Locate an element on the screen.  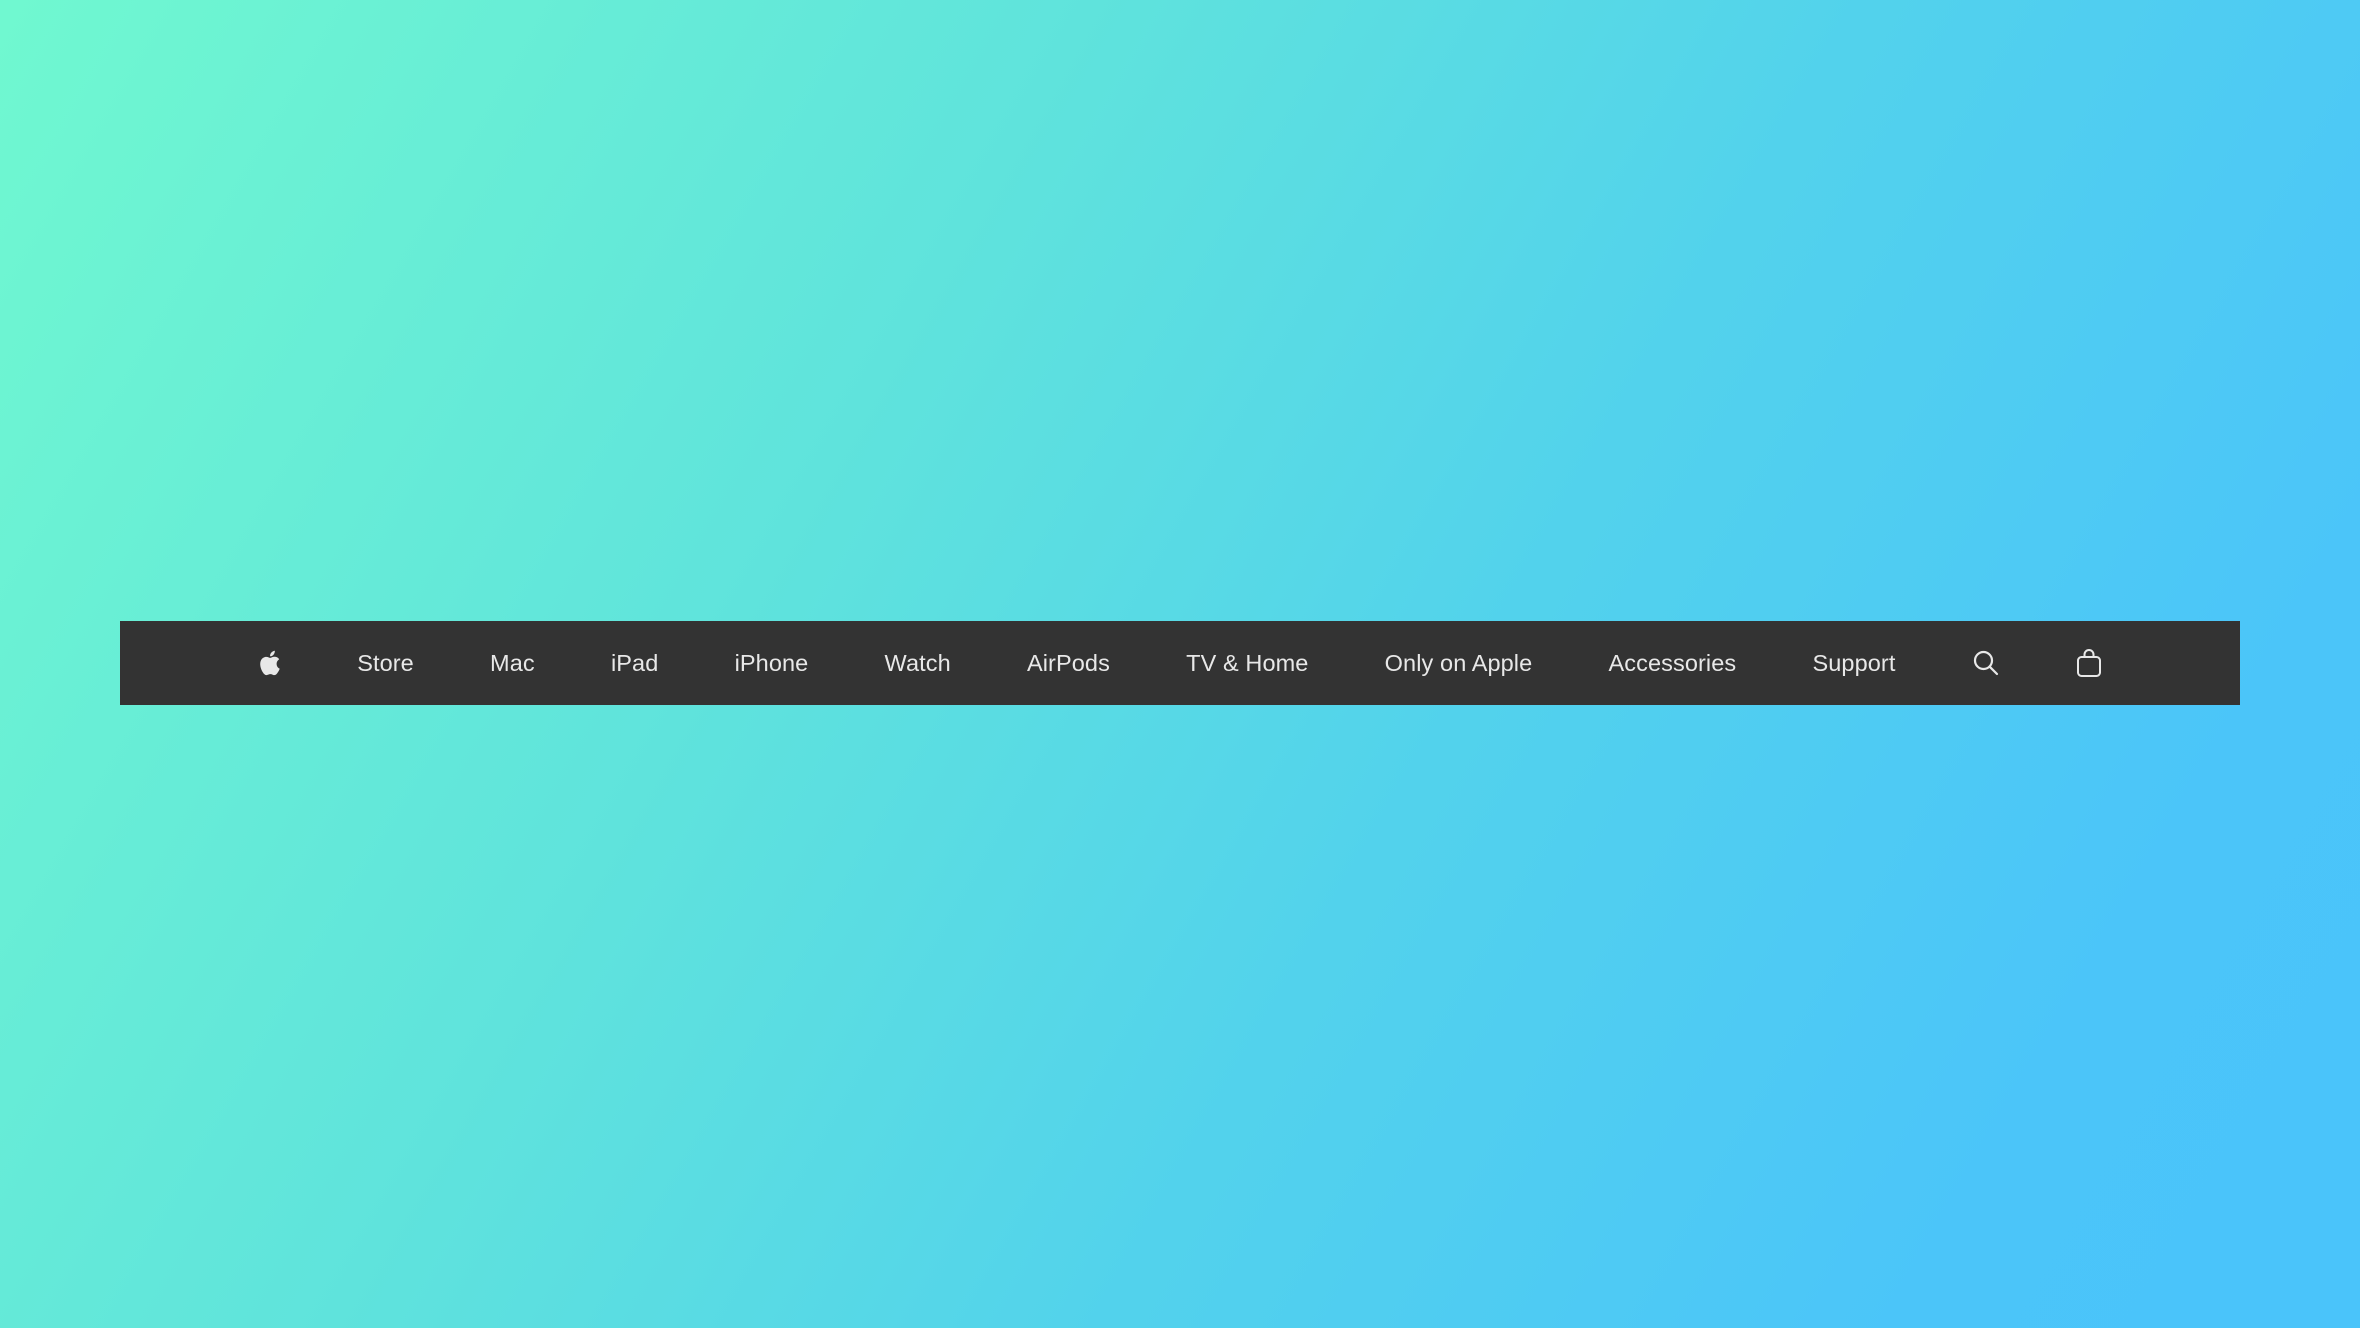
nav-item-watch: Watch is located at coordinates (918, 663).